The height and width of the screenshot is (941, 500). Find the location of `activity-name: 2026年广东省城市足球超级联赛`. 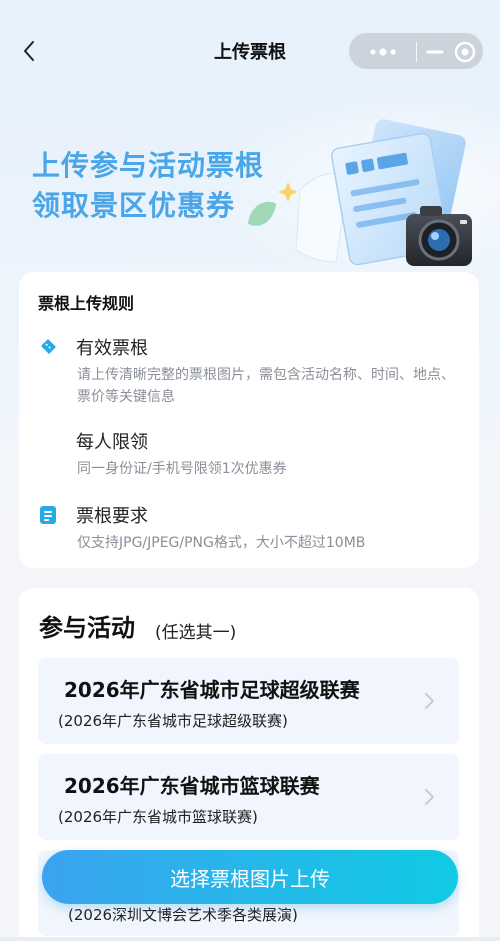

activity-name: 2026年广东省城市足球超级联赛 is located at coordinates (212, 690).